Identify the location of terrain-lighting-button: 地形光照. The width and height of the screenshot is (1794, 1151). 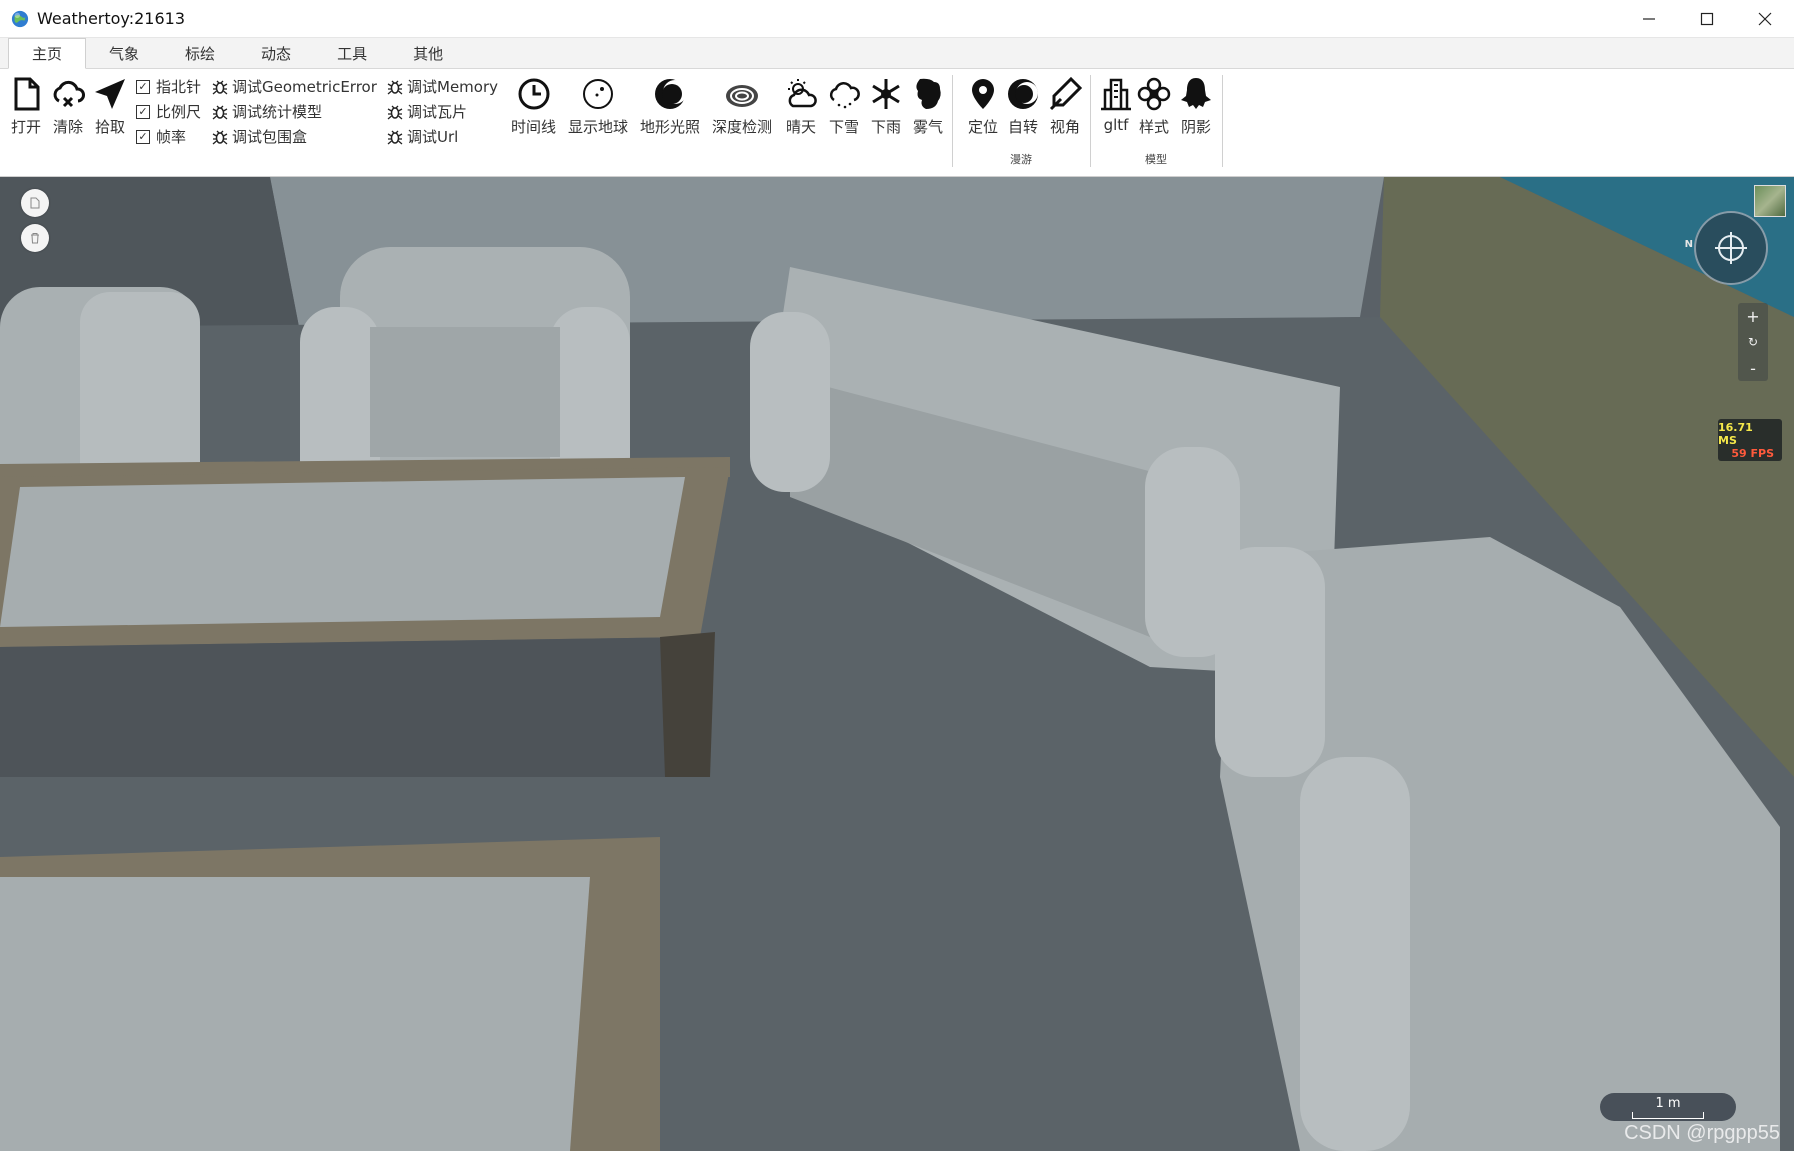
(670, 105).